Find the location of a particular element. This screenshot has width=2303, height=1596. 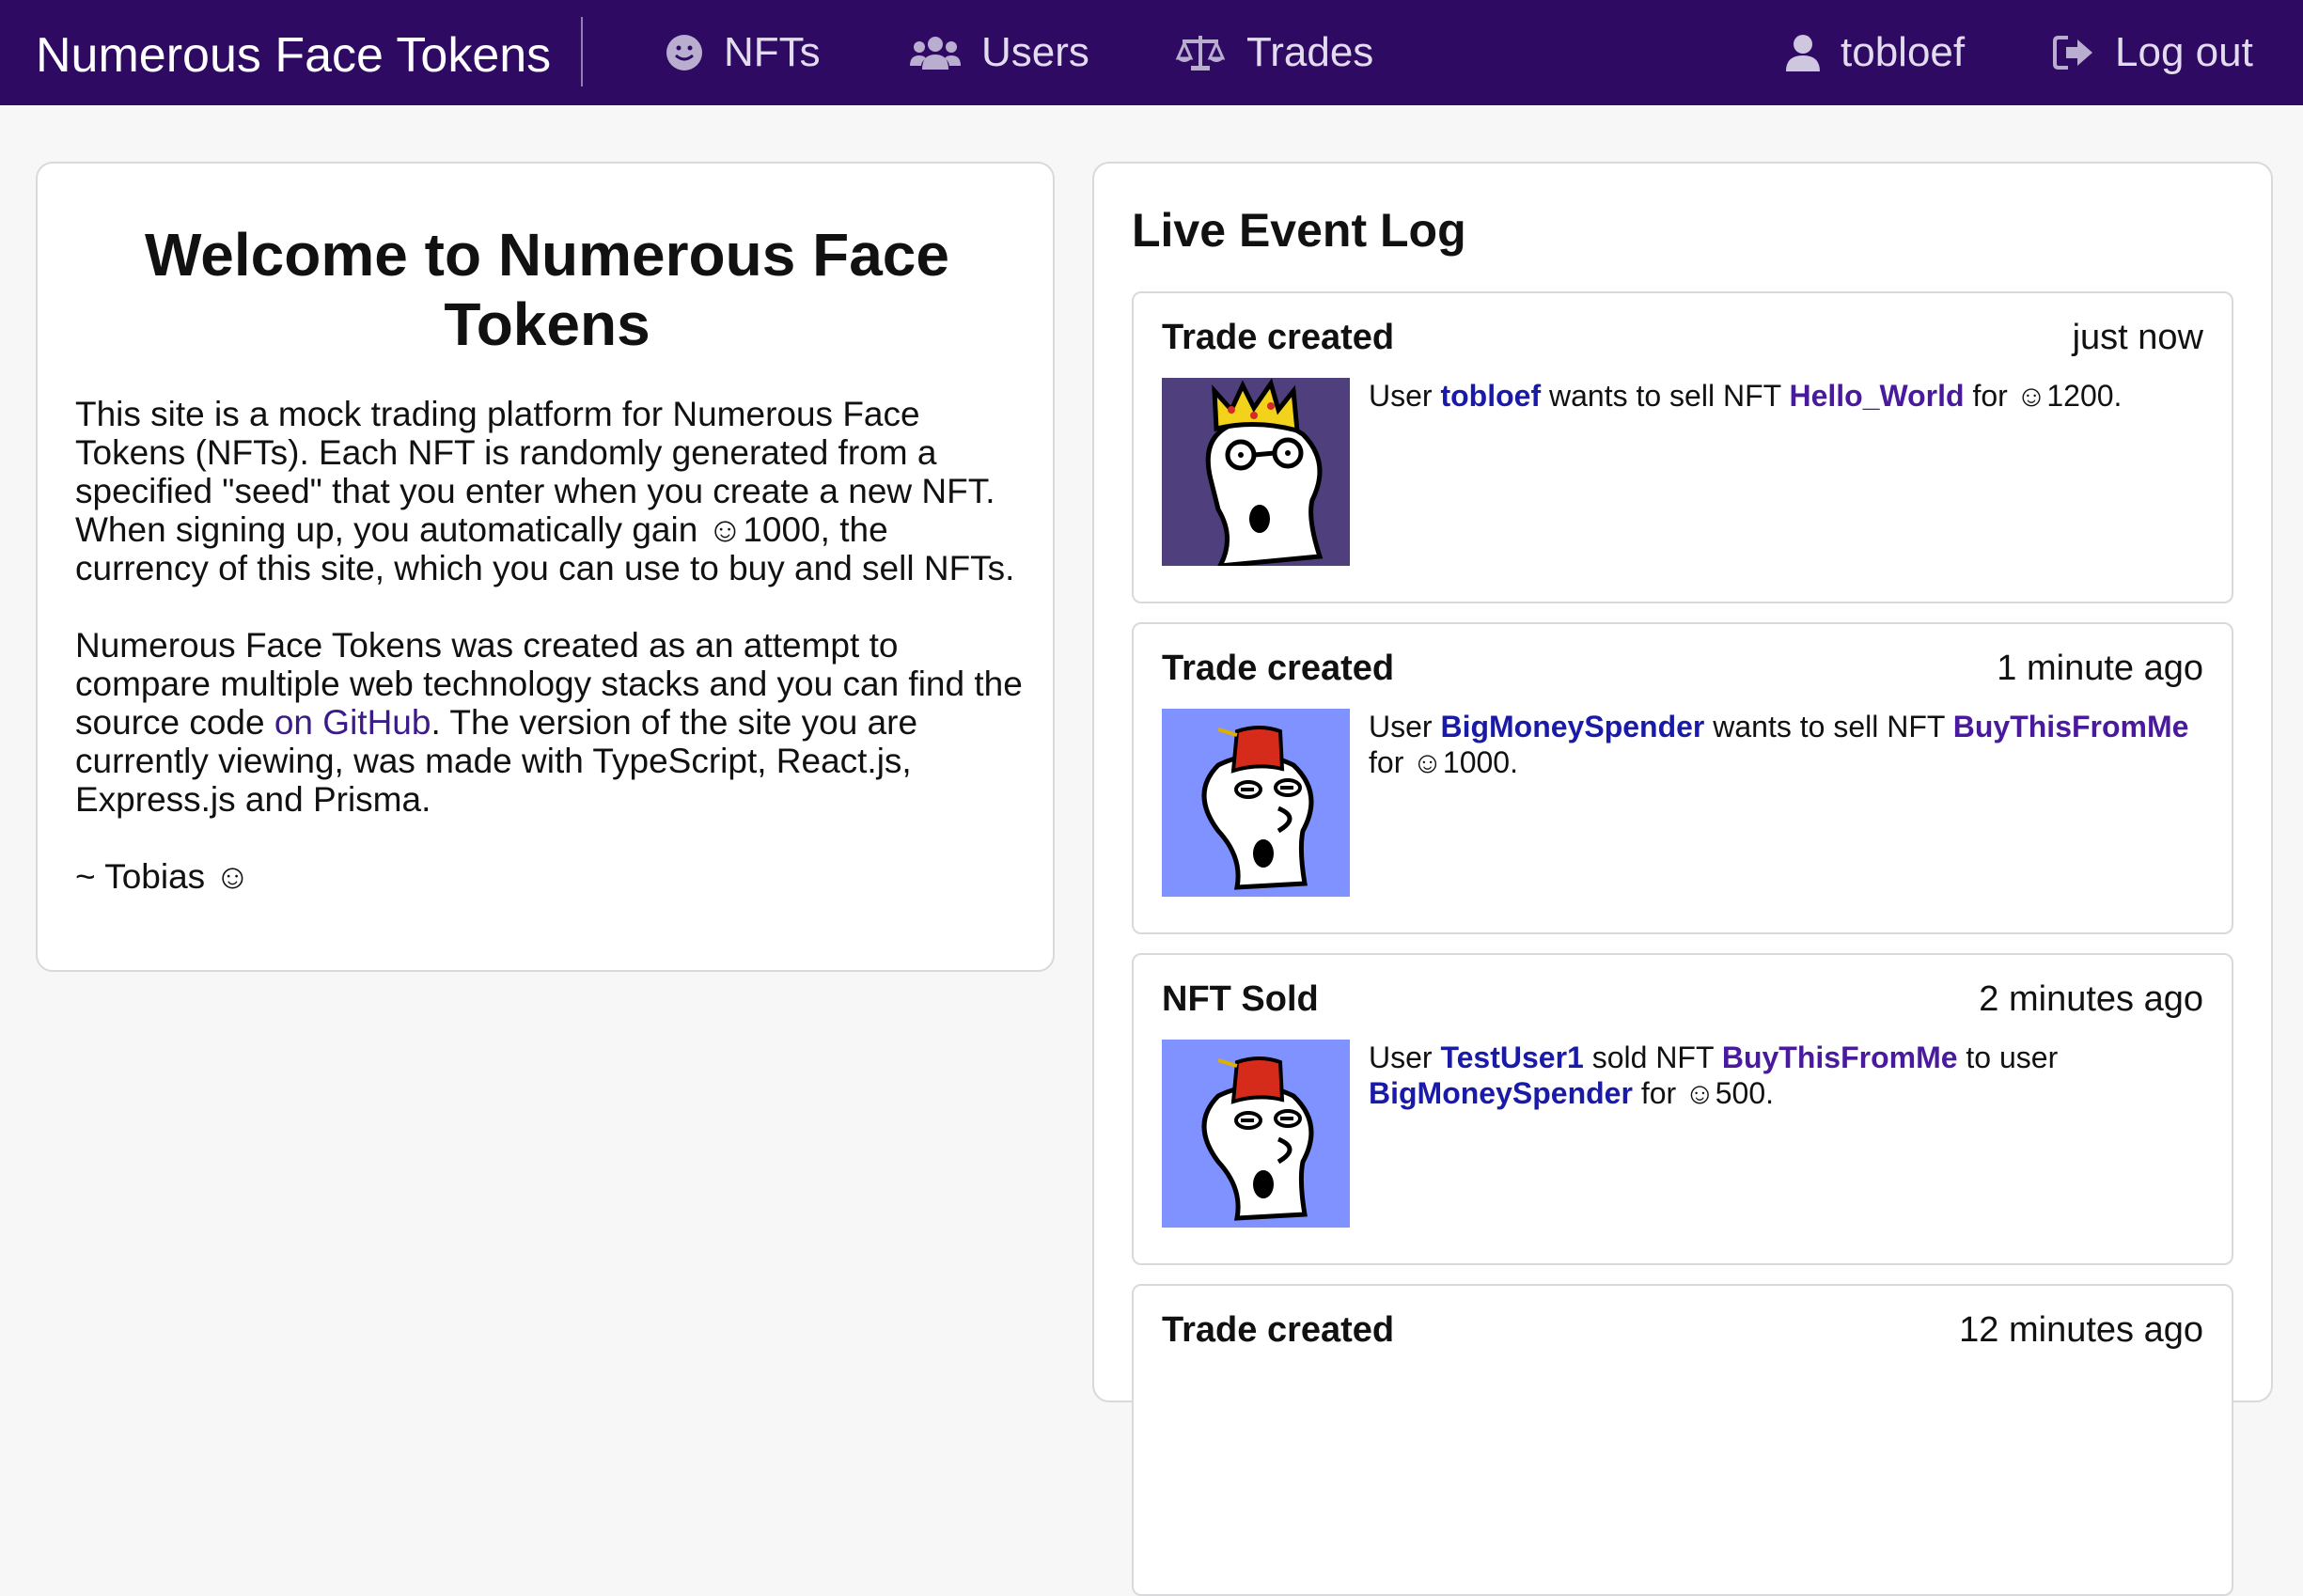

logout-icon is located at coordinates (2072, 53).